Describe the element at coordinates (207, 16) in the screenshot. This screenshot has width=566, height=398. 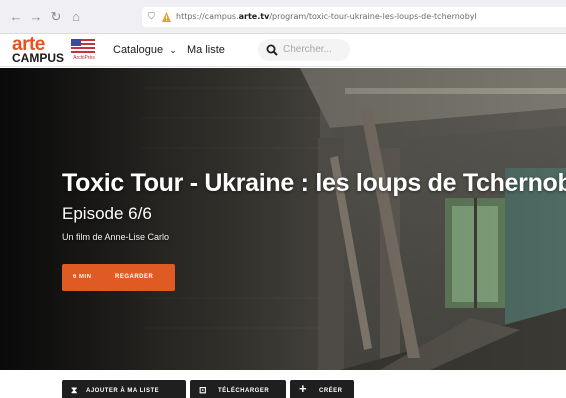
I see `url-prefix: https://campus.` at that location.